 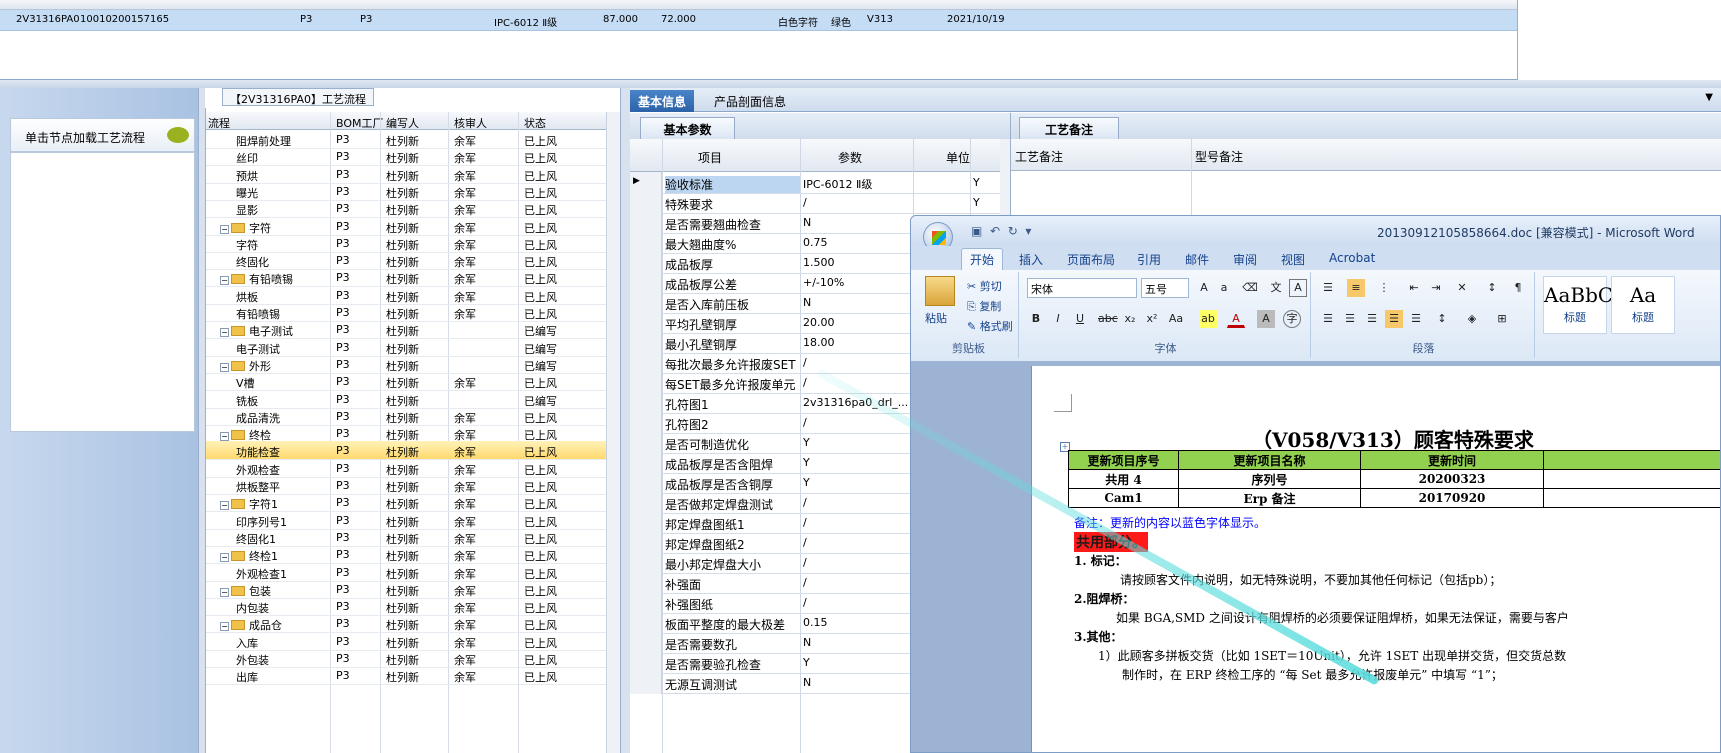 I want to click on process-row: 终固化 P3 杜列新 余军 已上风, so click(x=406, y=261).